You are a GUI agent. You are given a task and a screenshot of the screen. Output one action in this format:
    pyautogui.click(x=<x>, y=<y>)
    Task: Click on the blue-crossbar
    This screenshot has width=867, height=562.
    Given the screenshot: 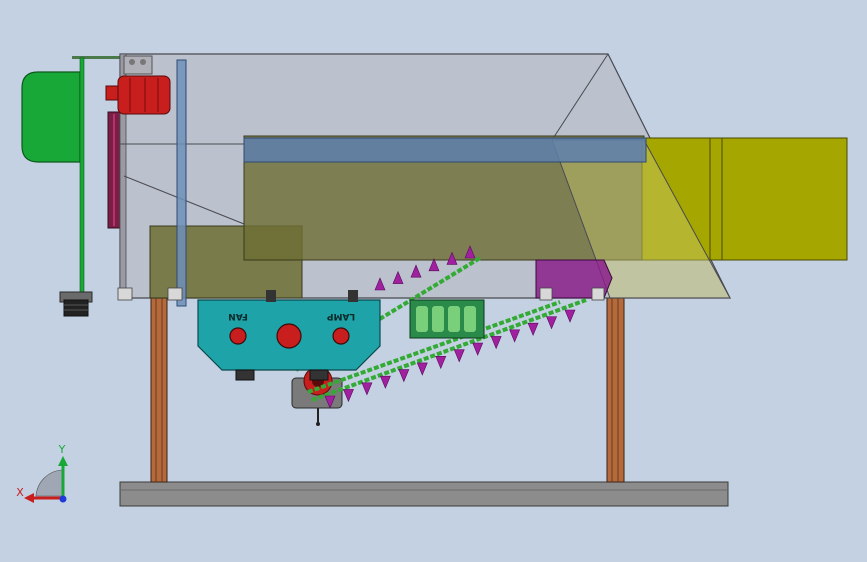 What is the action you would take?
    pyautogui.click(x=445, y=150)
    